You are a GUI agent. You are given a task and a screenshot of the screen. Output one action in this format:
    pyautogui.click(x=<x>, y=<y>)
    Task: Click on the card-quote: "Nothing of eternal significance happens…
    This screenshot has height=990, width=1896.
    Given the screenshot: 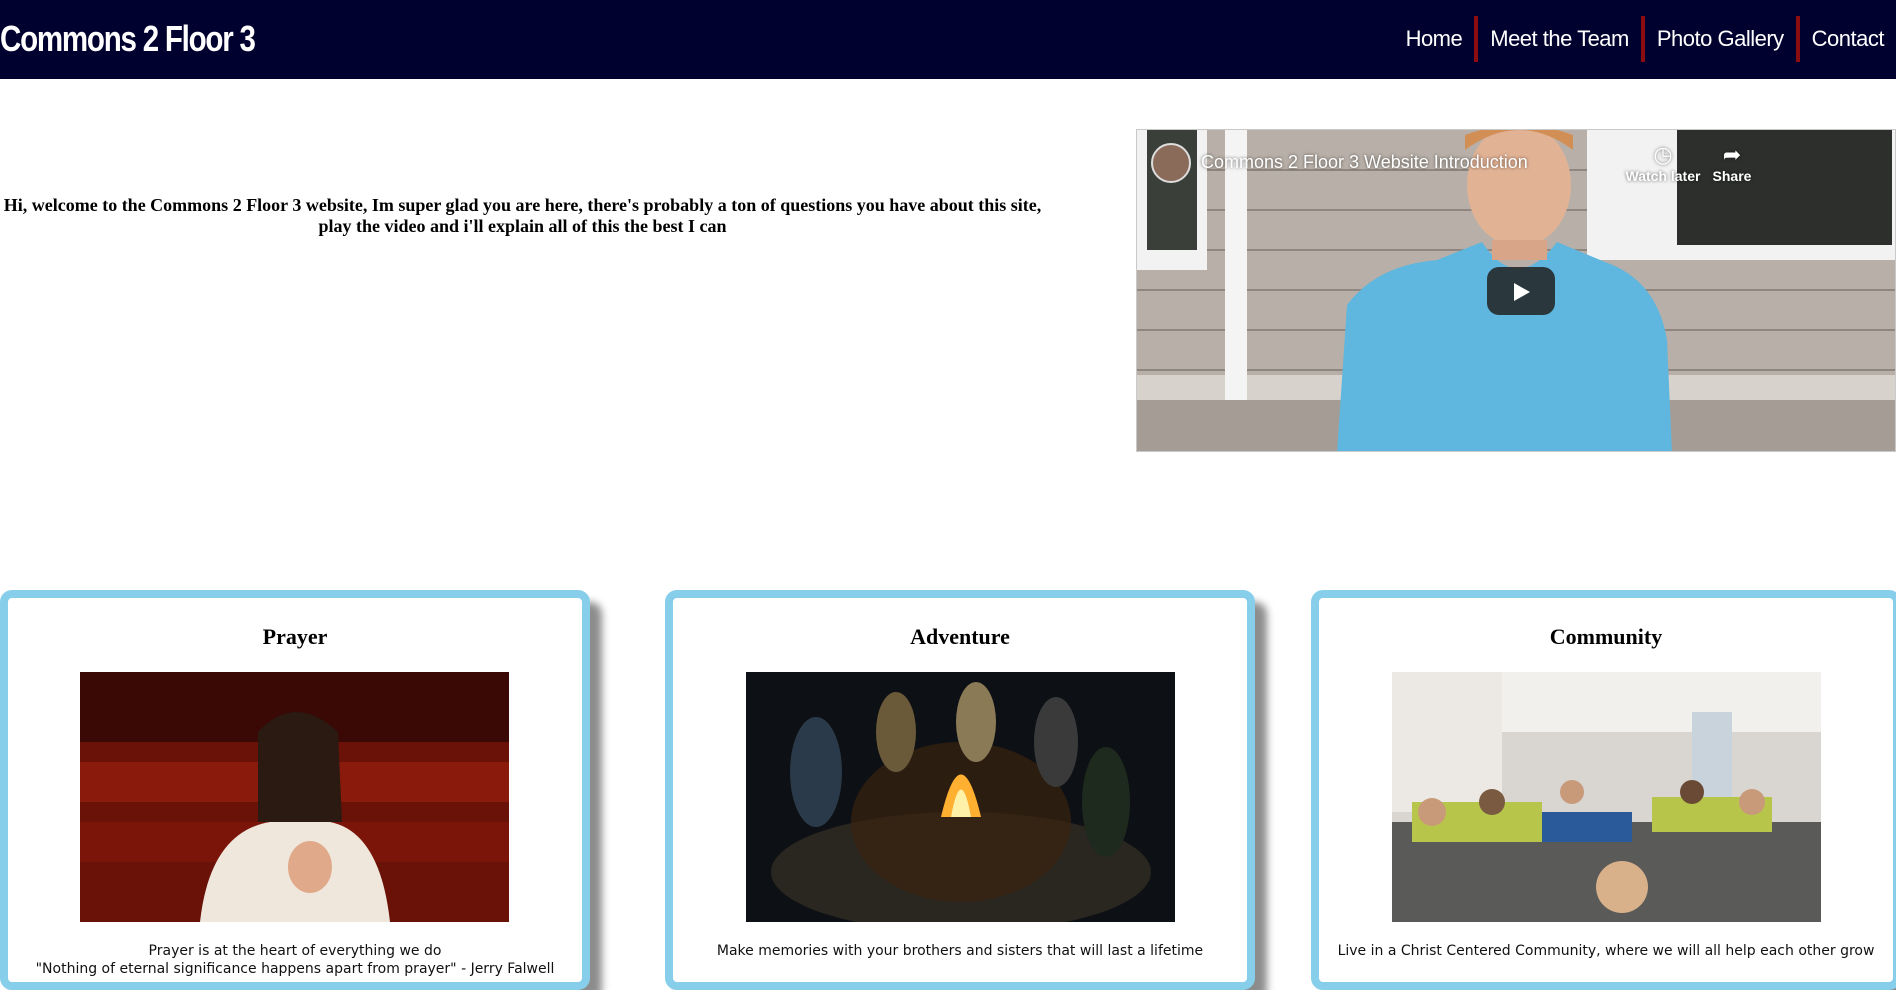 What is the action you would take?
    pyautogui.click(x=295, y=969)
    